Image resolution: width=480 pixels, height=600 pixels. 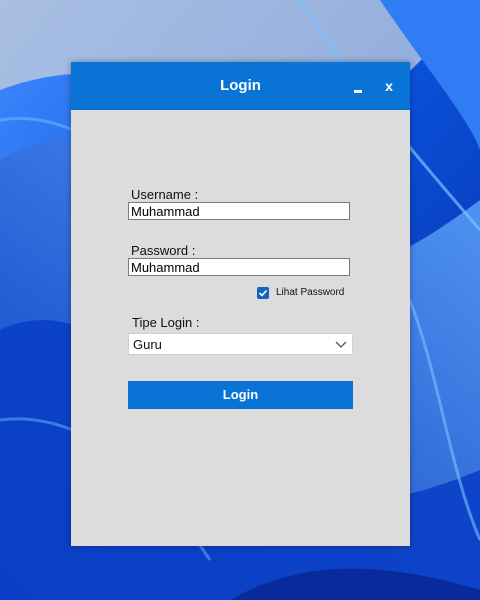 I want to click on minimize-button, so click(x=359, y=86).